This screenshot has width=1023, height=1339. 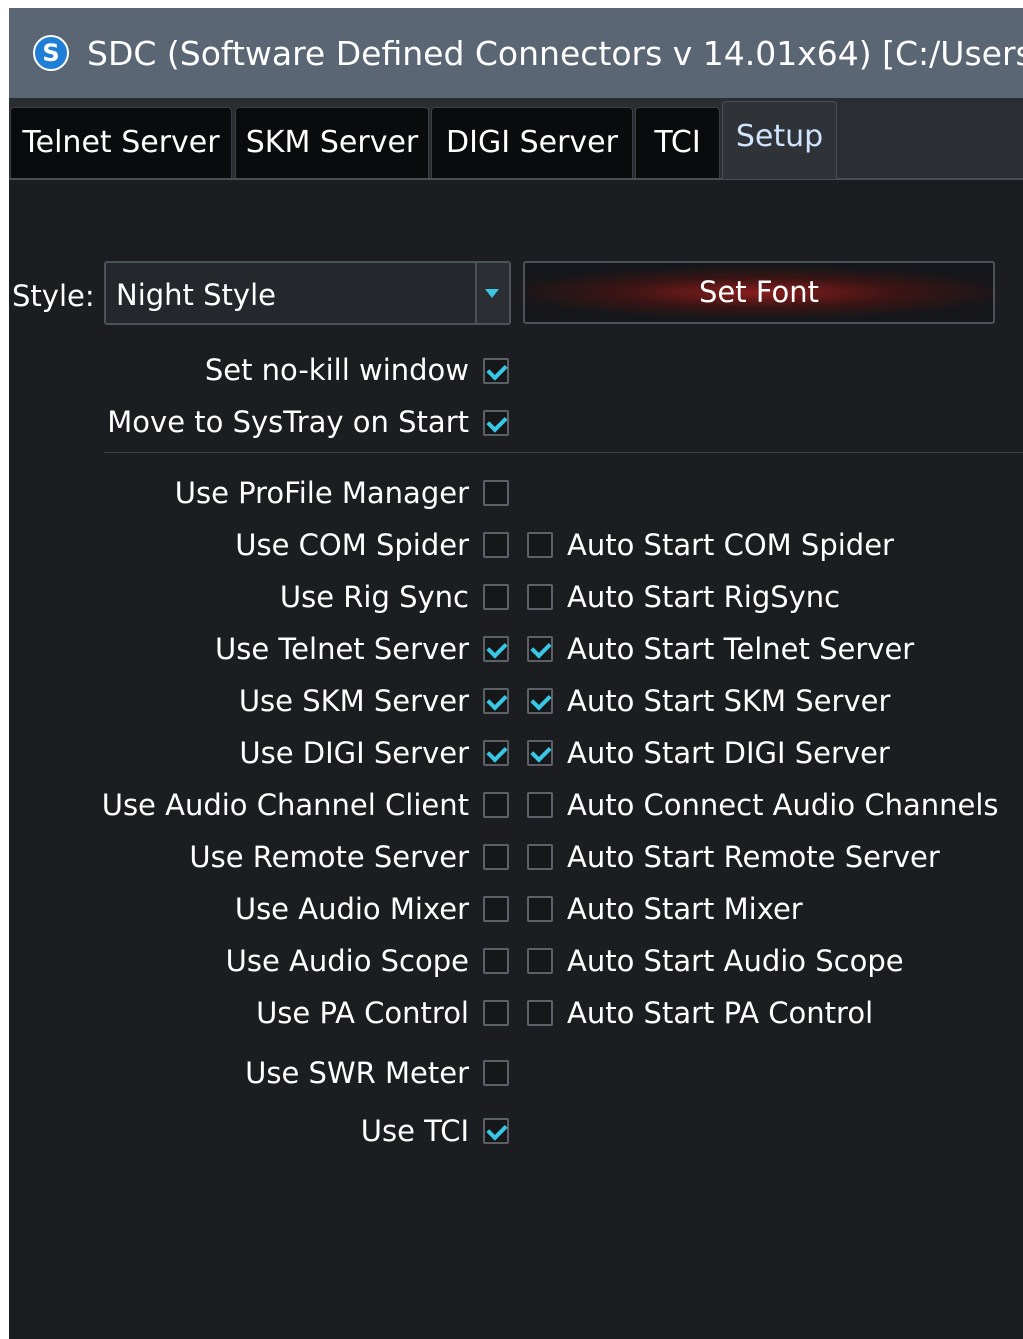 I want to click on use-audio-mixer-label: Use Audio Mixer, so click(x=351, y=909).